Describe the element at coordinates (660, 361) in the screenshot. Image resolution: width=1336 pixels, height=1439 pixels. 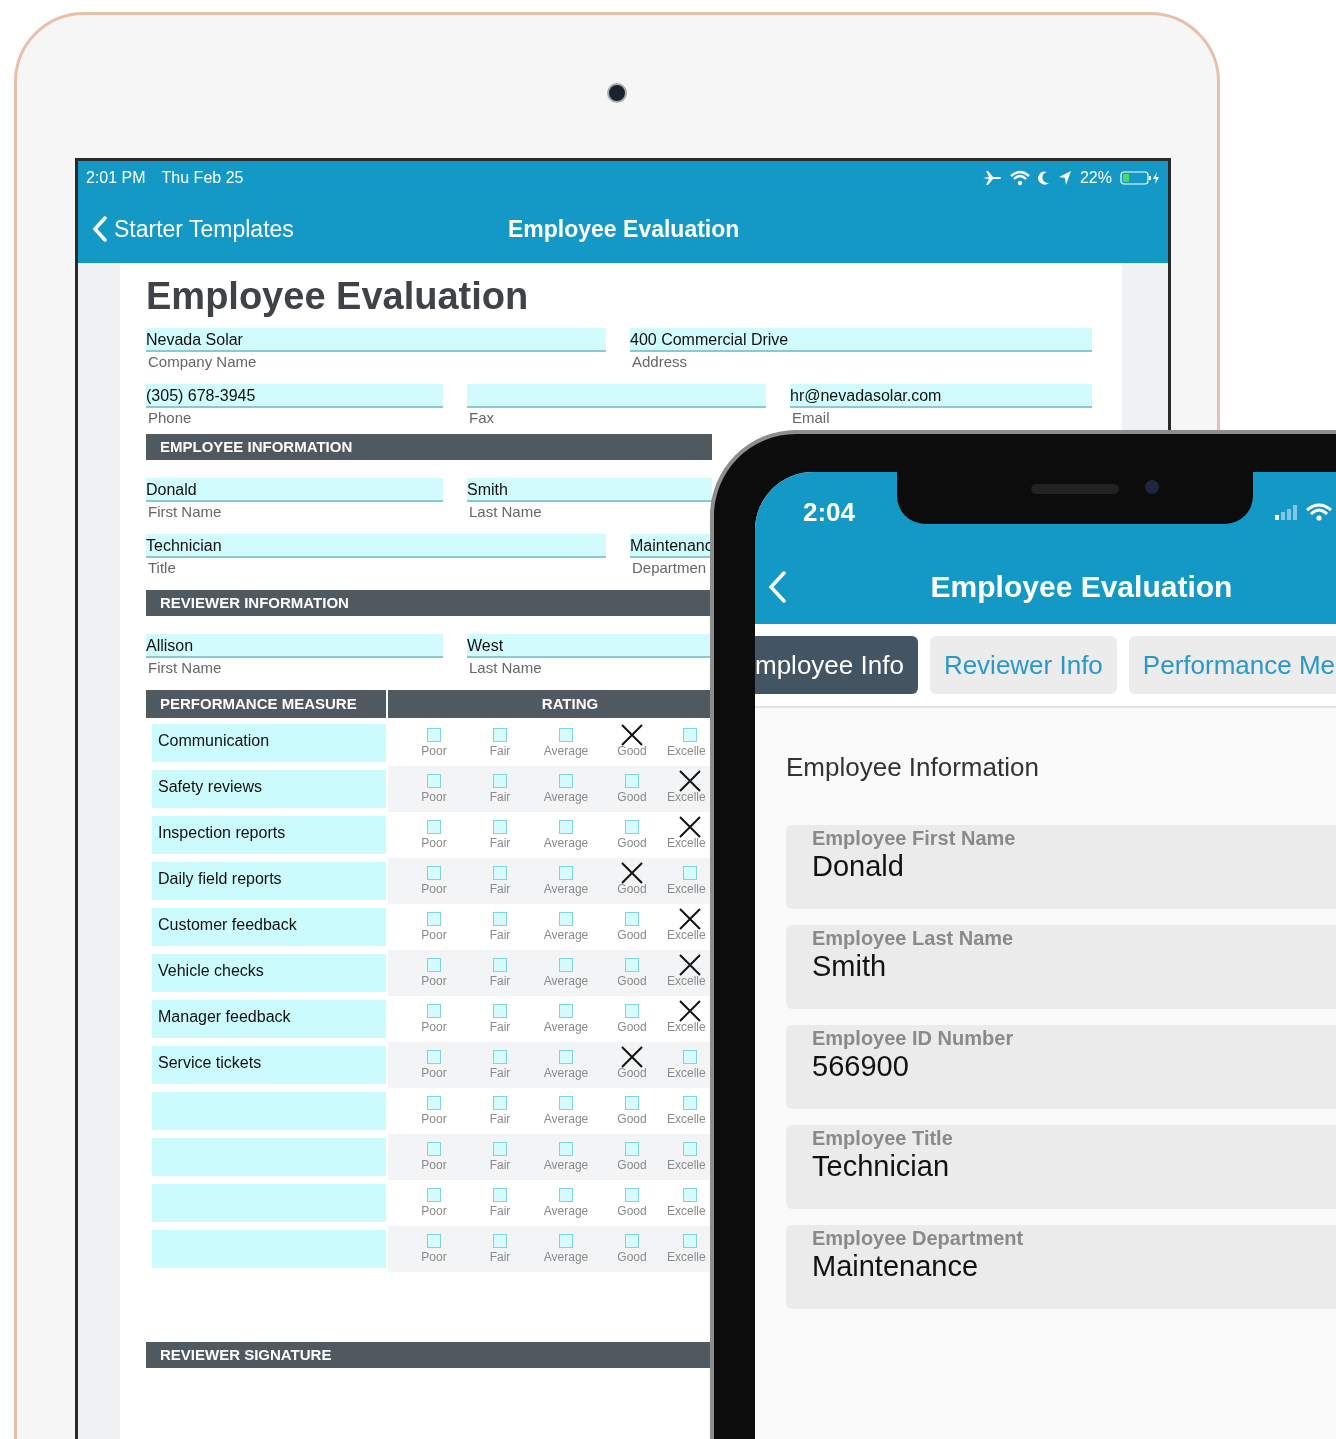
I see `field-label: Address` at that location.